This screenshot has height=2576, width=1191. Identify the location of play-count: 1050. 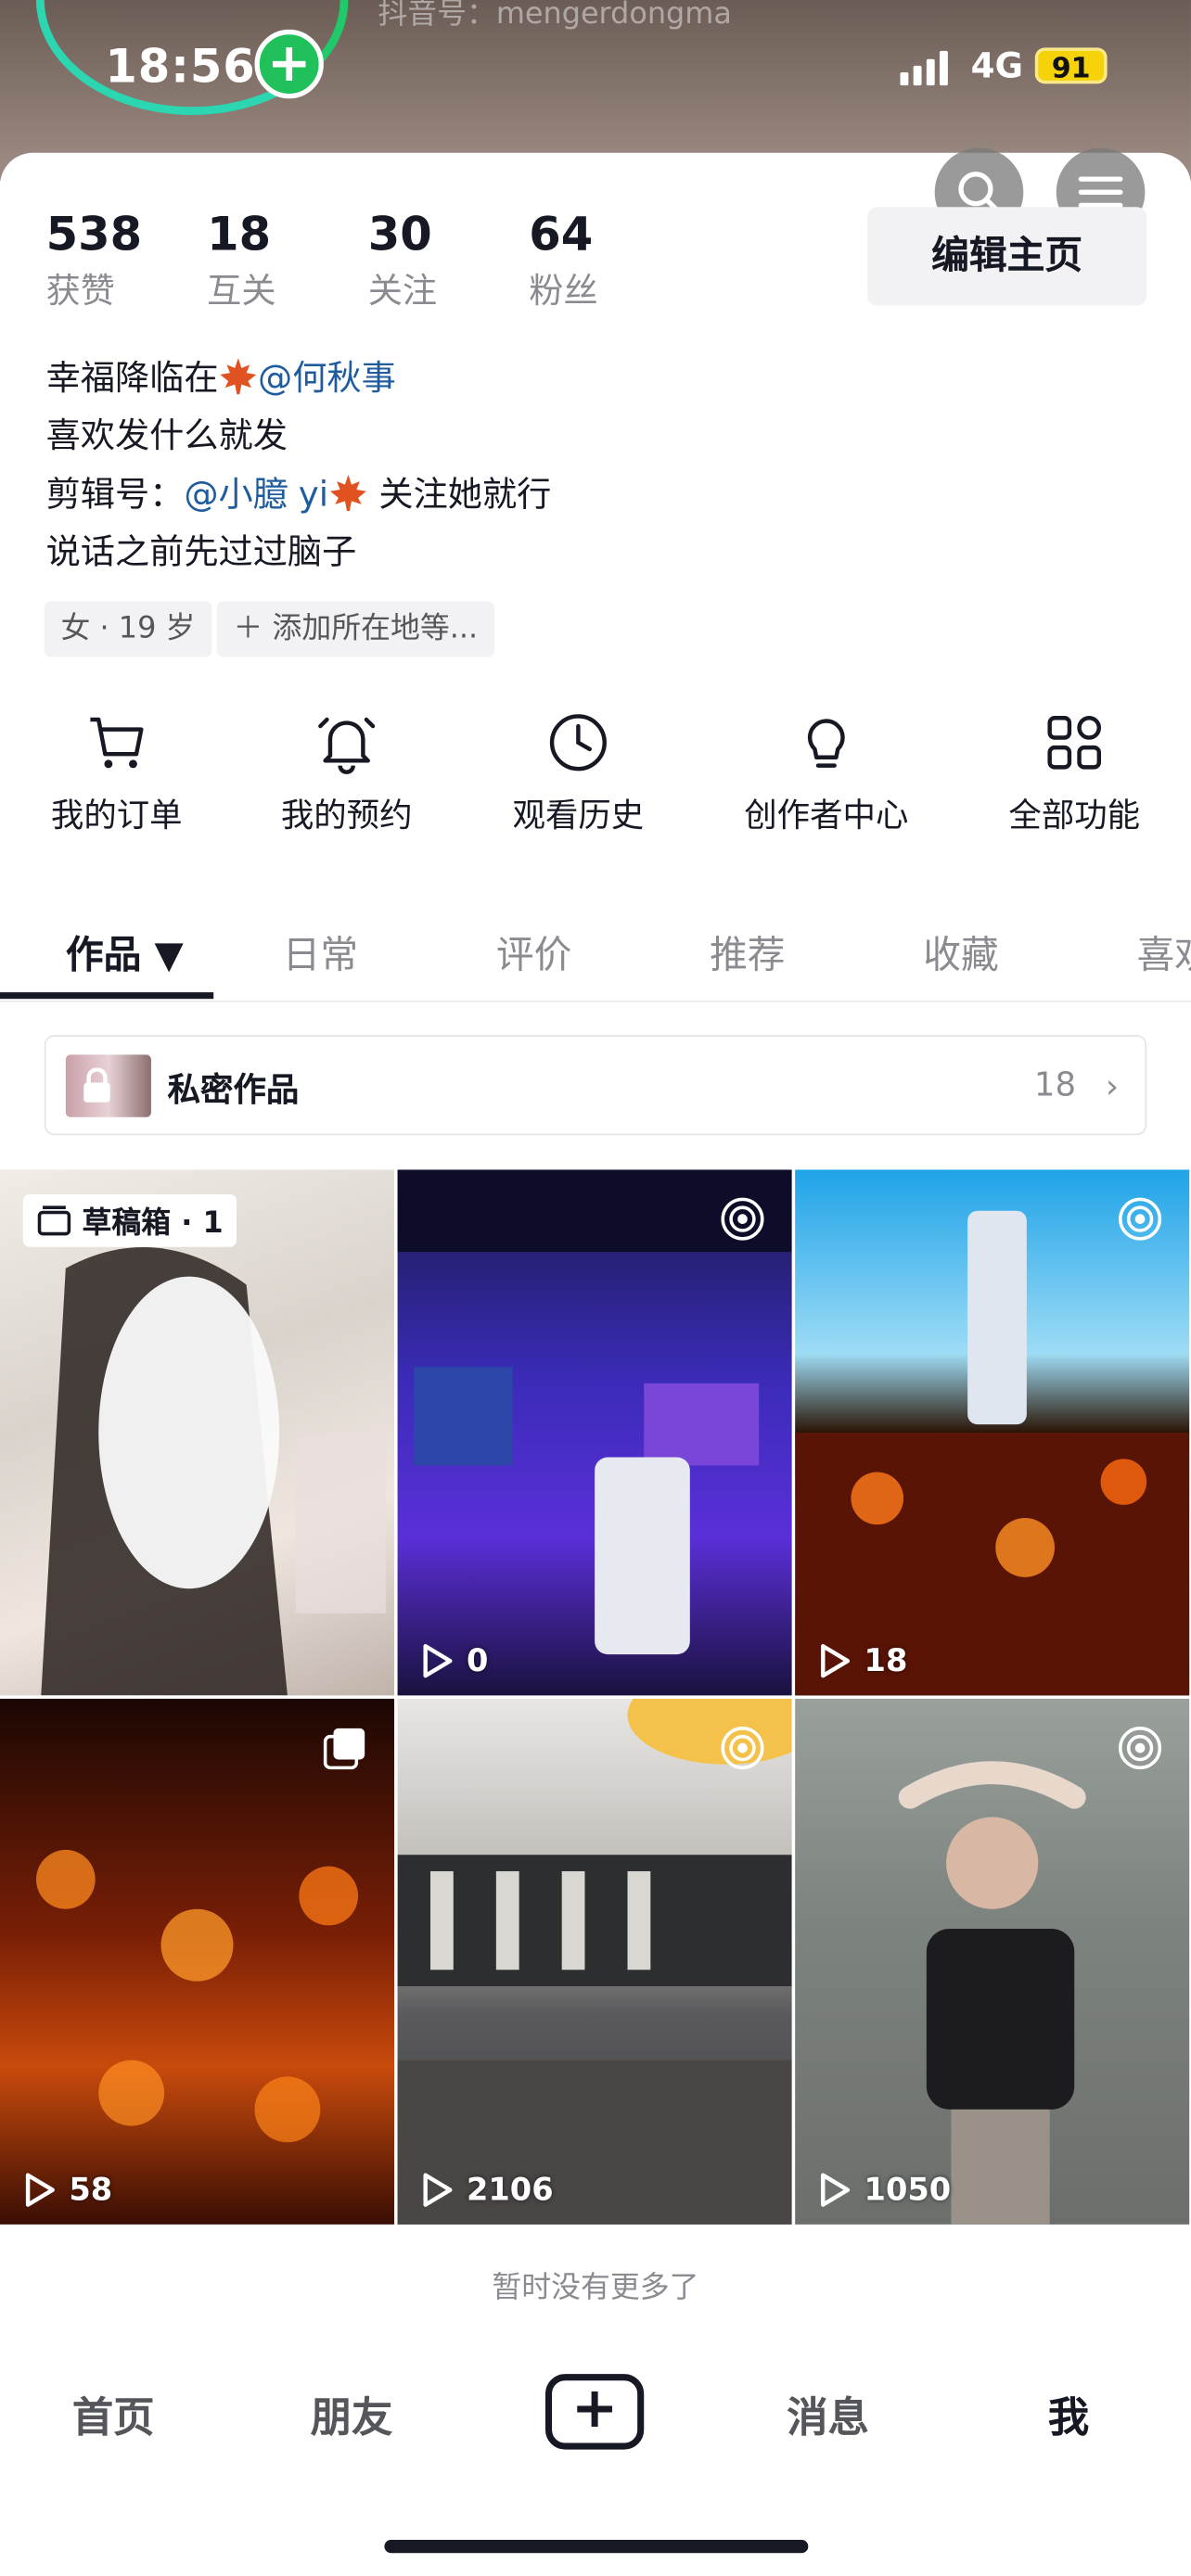
(884, 2190).